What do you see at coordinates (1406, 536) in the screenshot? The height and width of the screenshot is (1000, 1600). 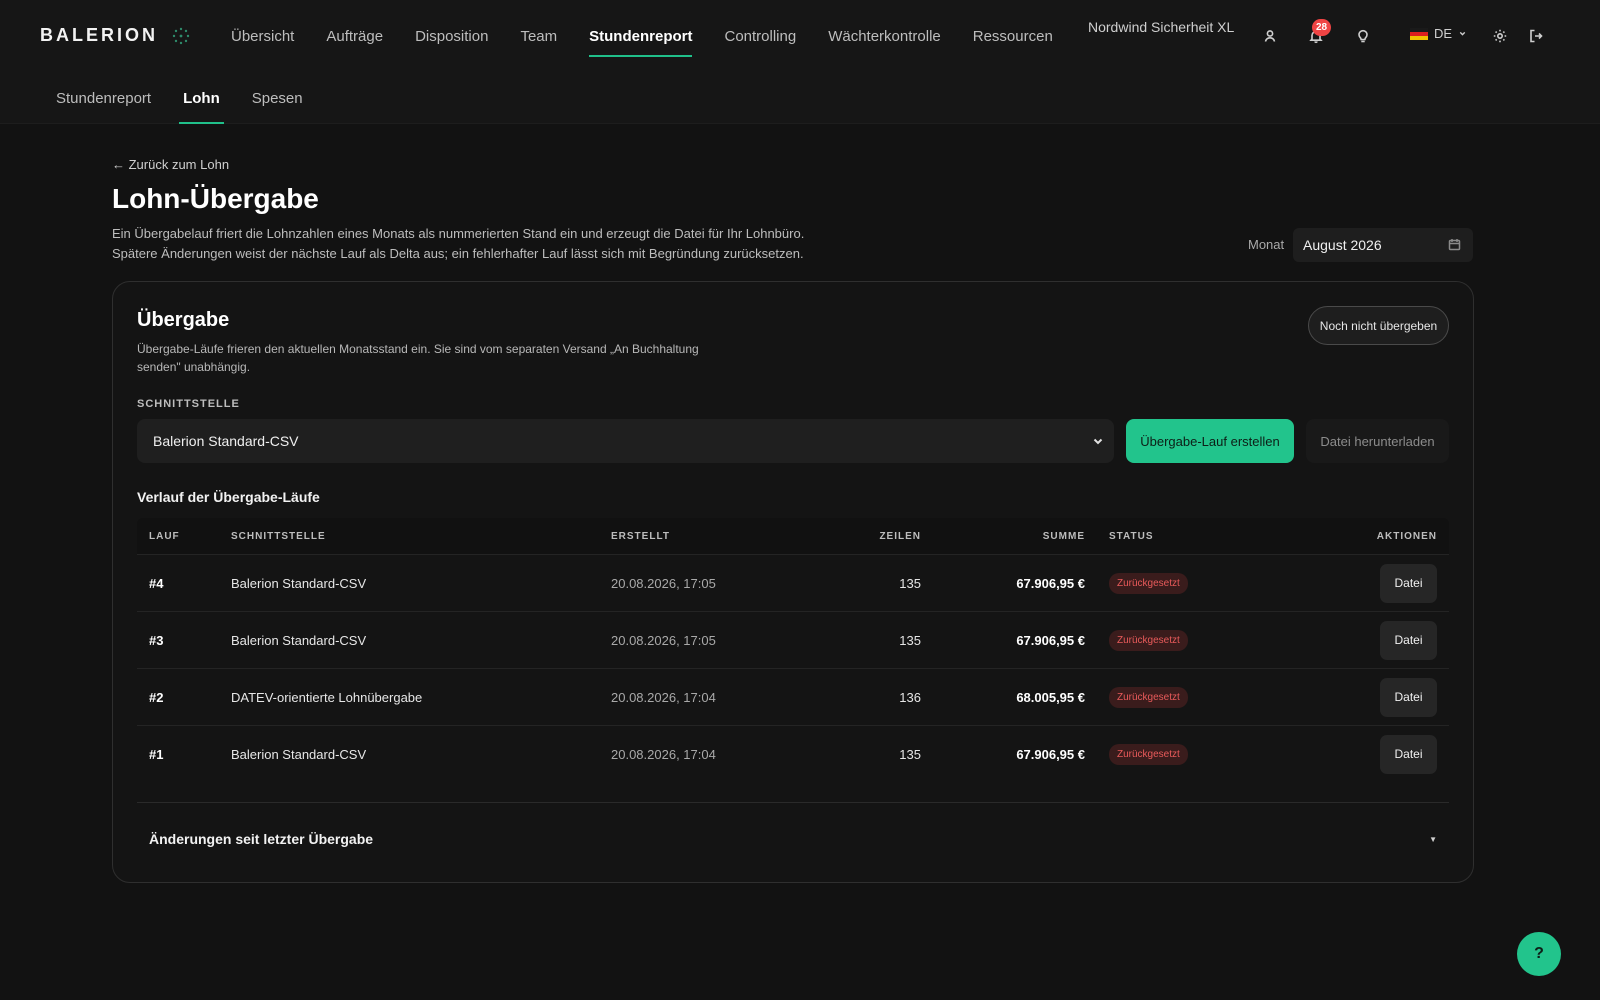 I see `column-header-aktionen: AKTIONEN` at bounding box center [1406, 536].